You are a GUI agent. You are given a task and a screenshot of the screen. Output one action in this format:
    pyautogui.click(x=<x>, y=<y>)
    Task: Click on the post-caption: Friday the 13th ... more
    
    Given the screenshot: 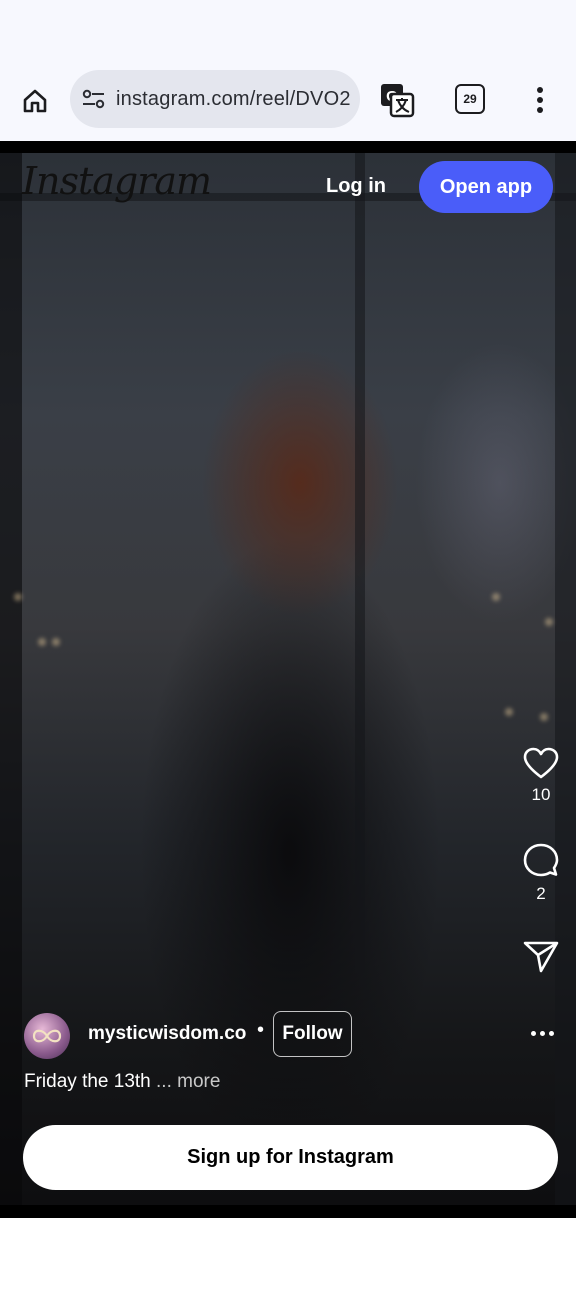 What is the action you would take?
    pyautogui.click(x=122, y=1082)
    